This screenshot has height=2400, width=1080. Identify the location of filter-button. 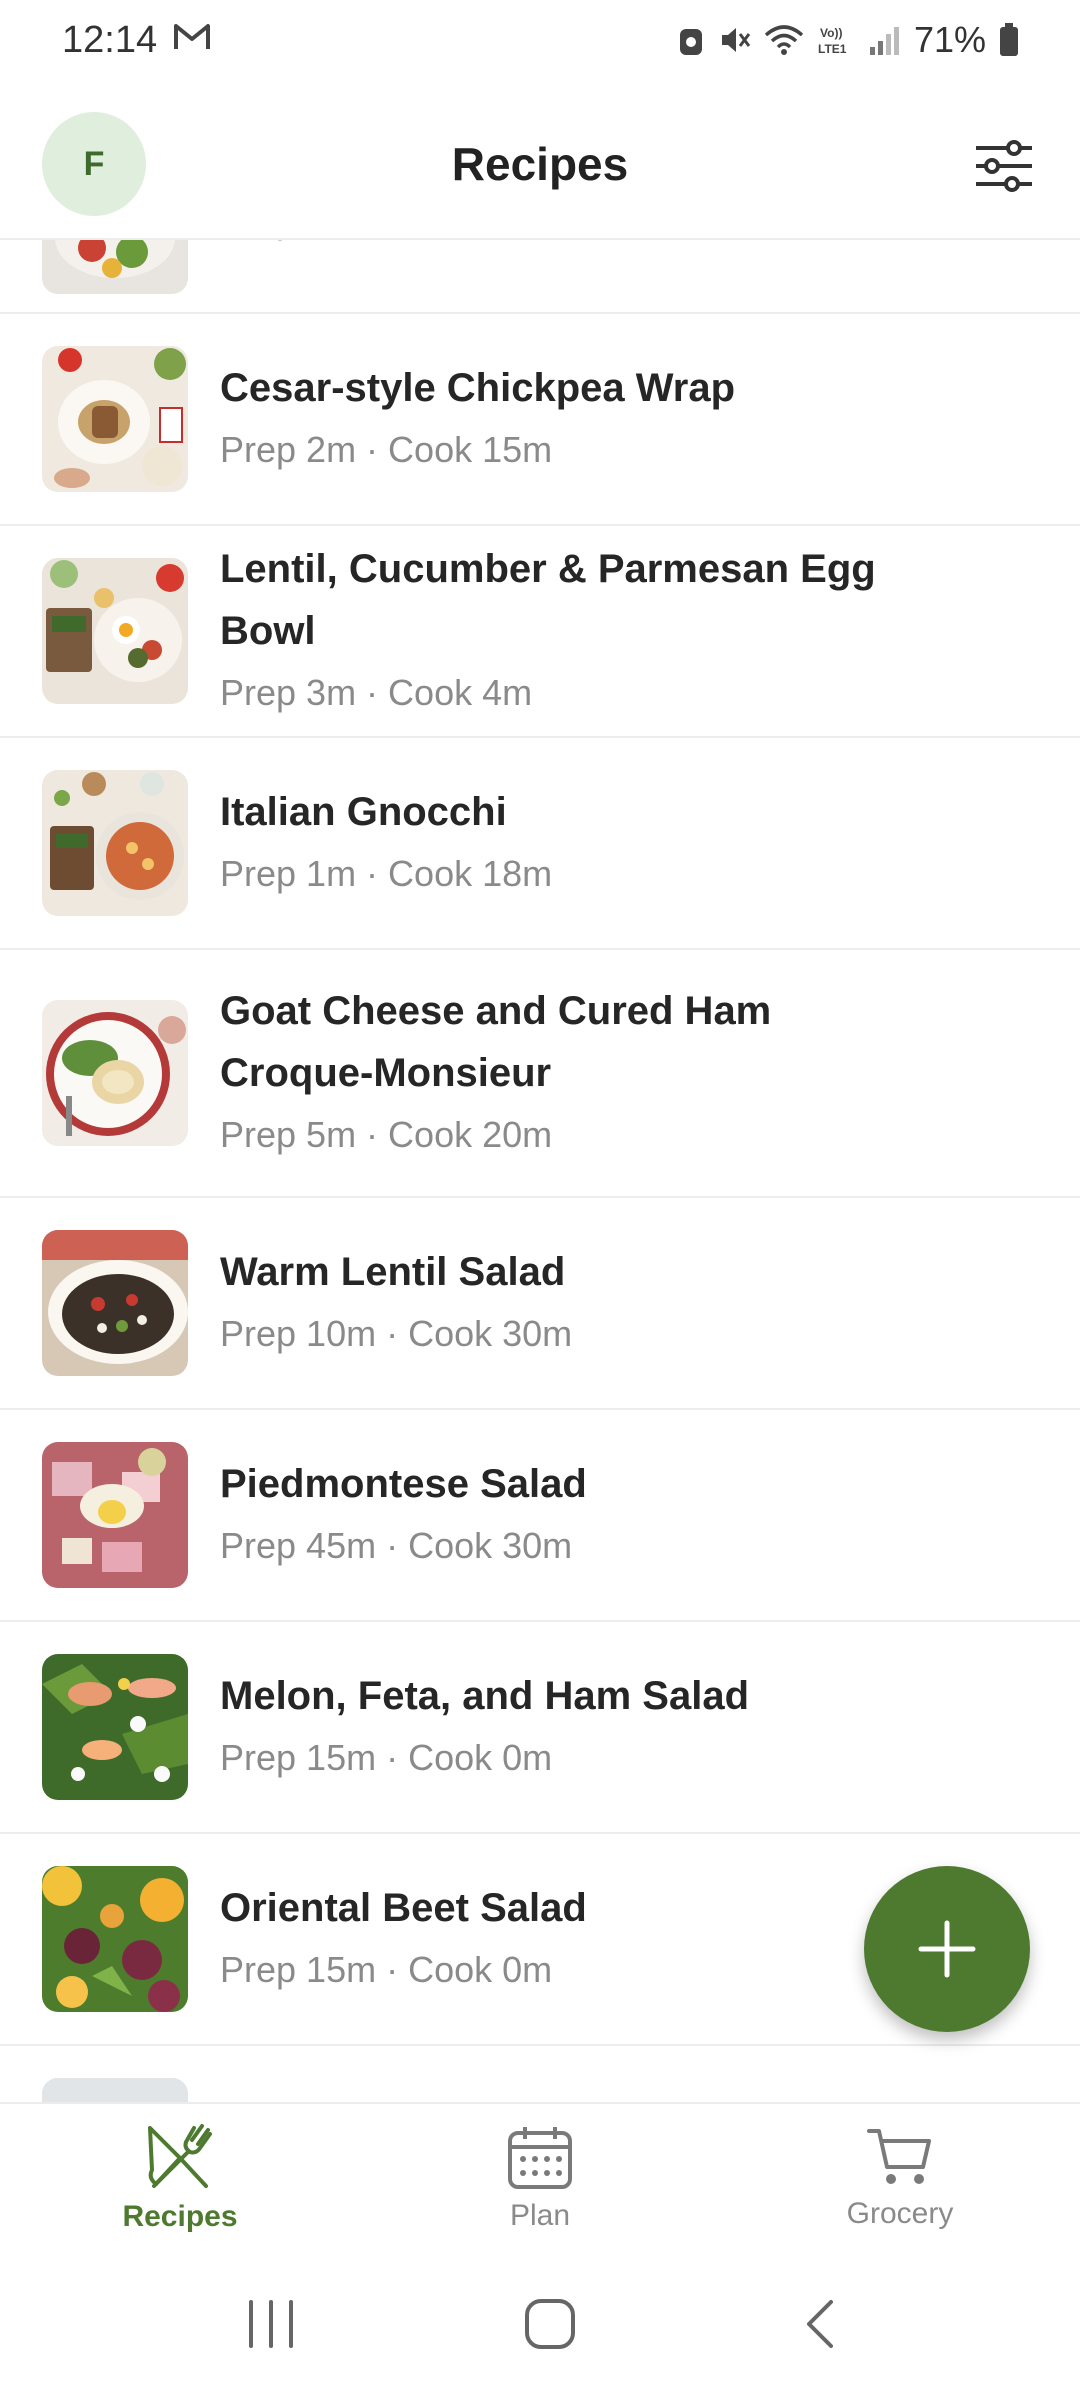
(1004, 166).